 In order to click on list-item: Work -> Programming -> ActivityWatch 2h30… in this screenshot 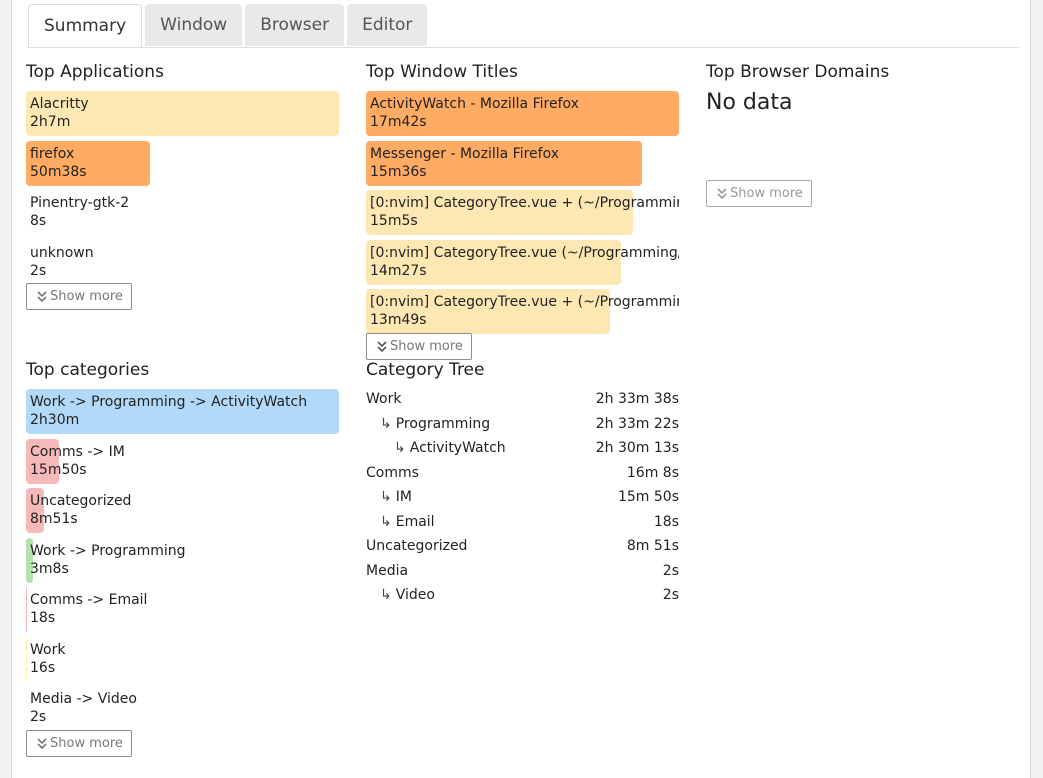, I will do `click(182, 411)`.